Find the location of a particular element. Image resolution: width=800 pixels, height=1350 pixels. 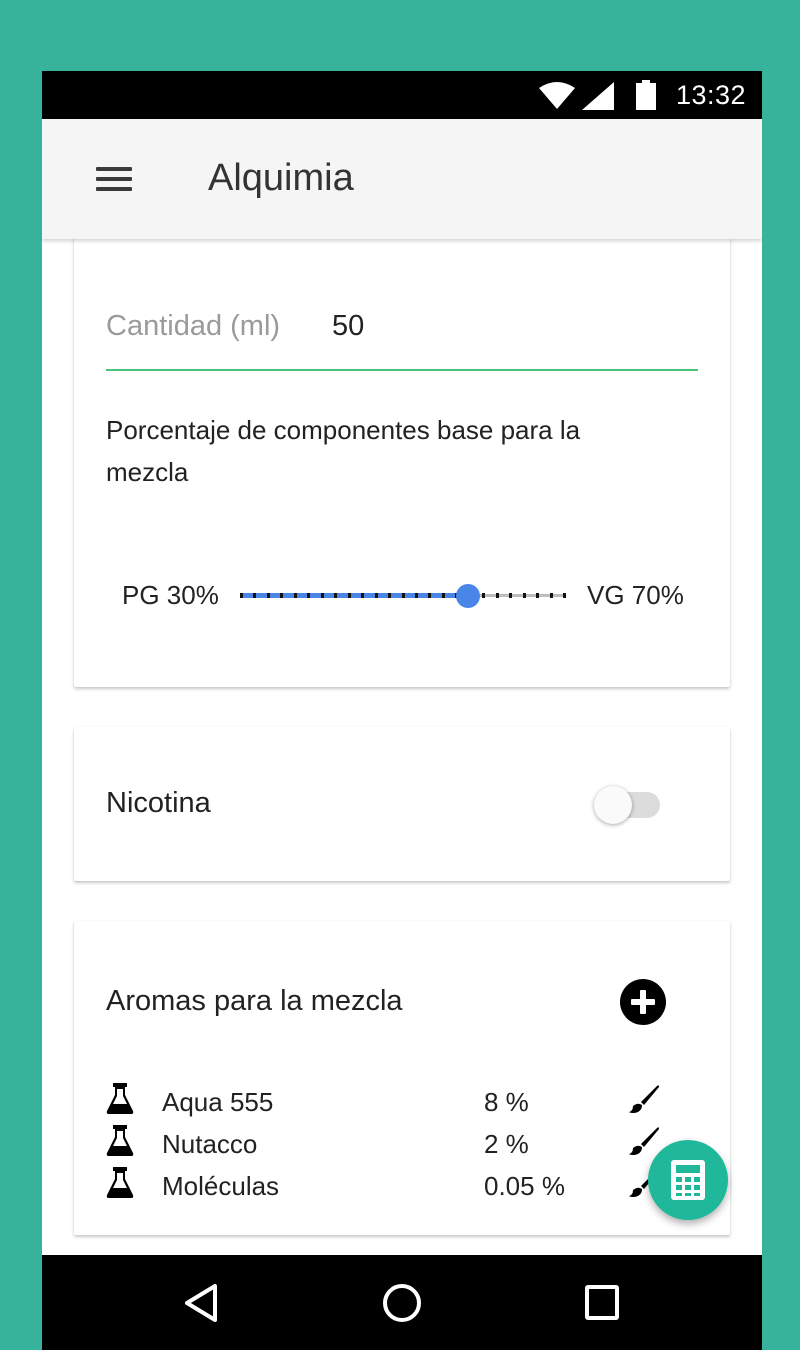

status-time: 13:32 is located at coordinates (711, 95).